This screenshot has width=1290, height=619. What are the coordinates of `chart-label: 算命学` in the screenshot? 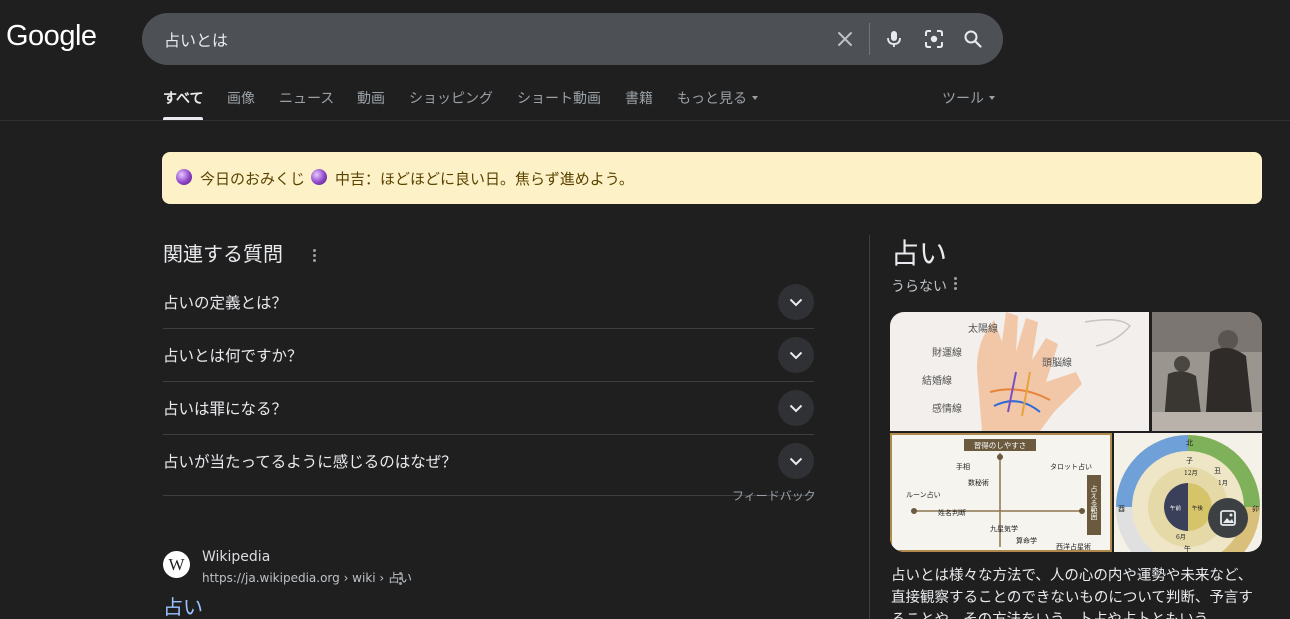 It's located at (1026, 540).